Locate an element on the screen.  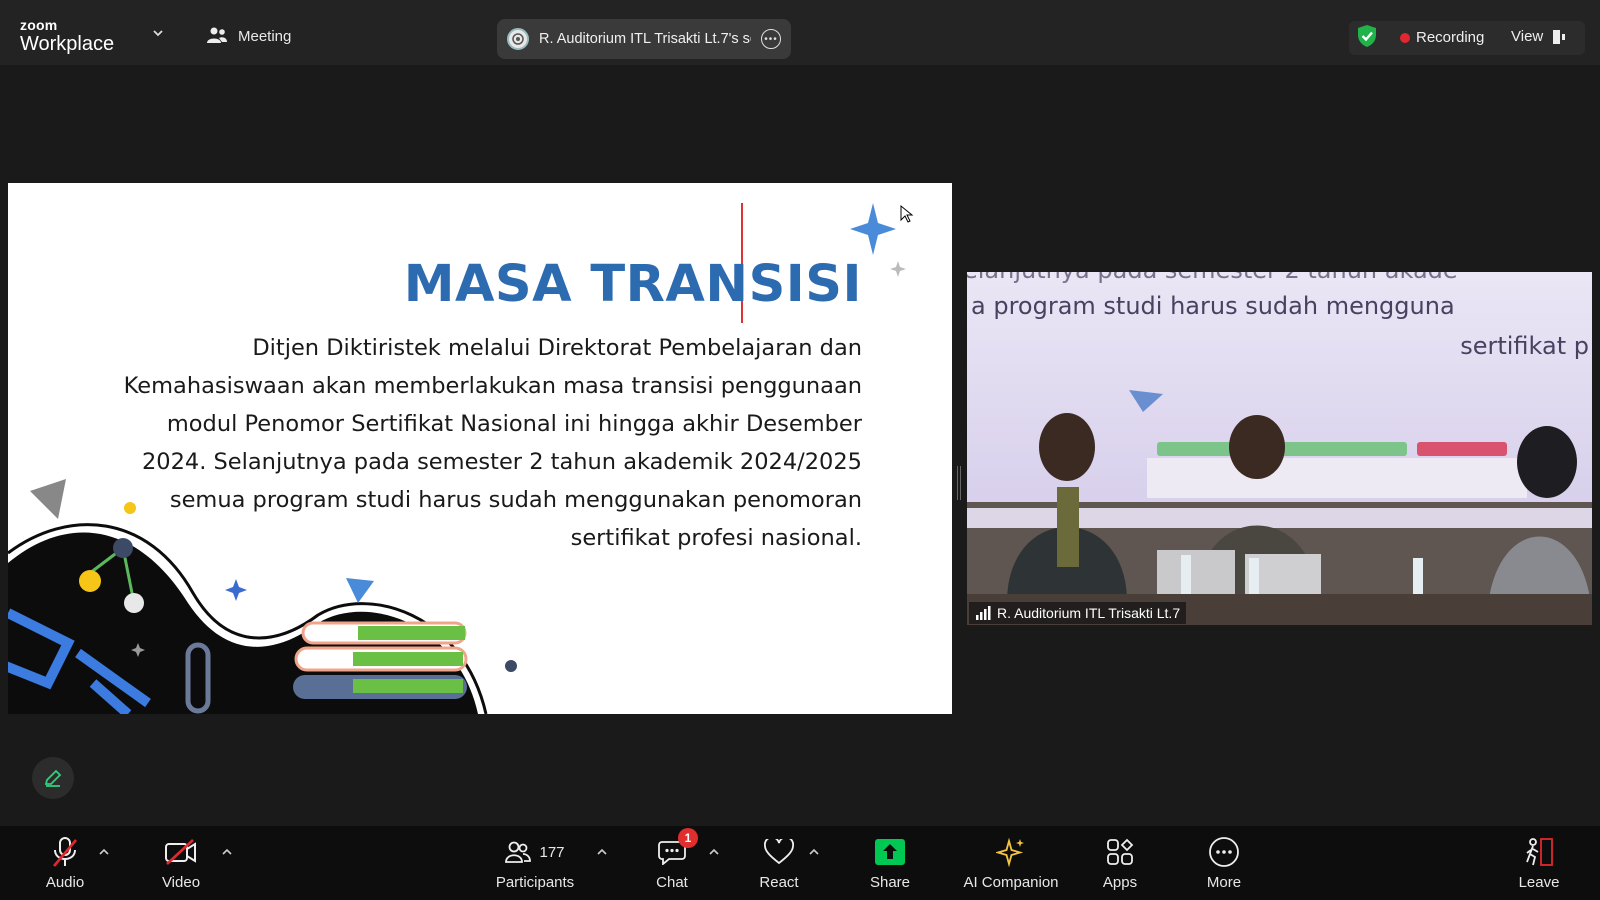
resize-handle is located at coordinates (959, 483).